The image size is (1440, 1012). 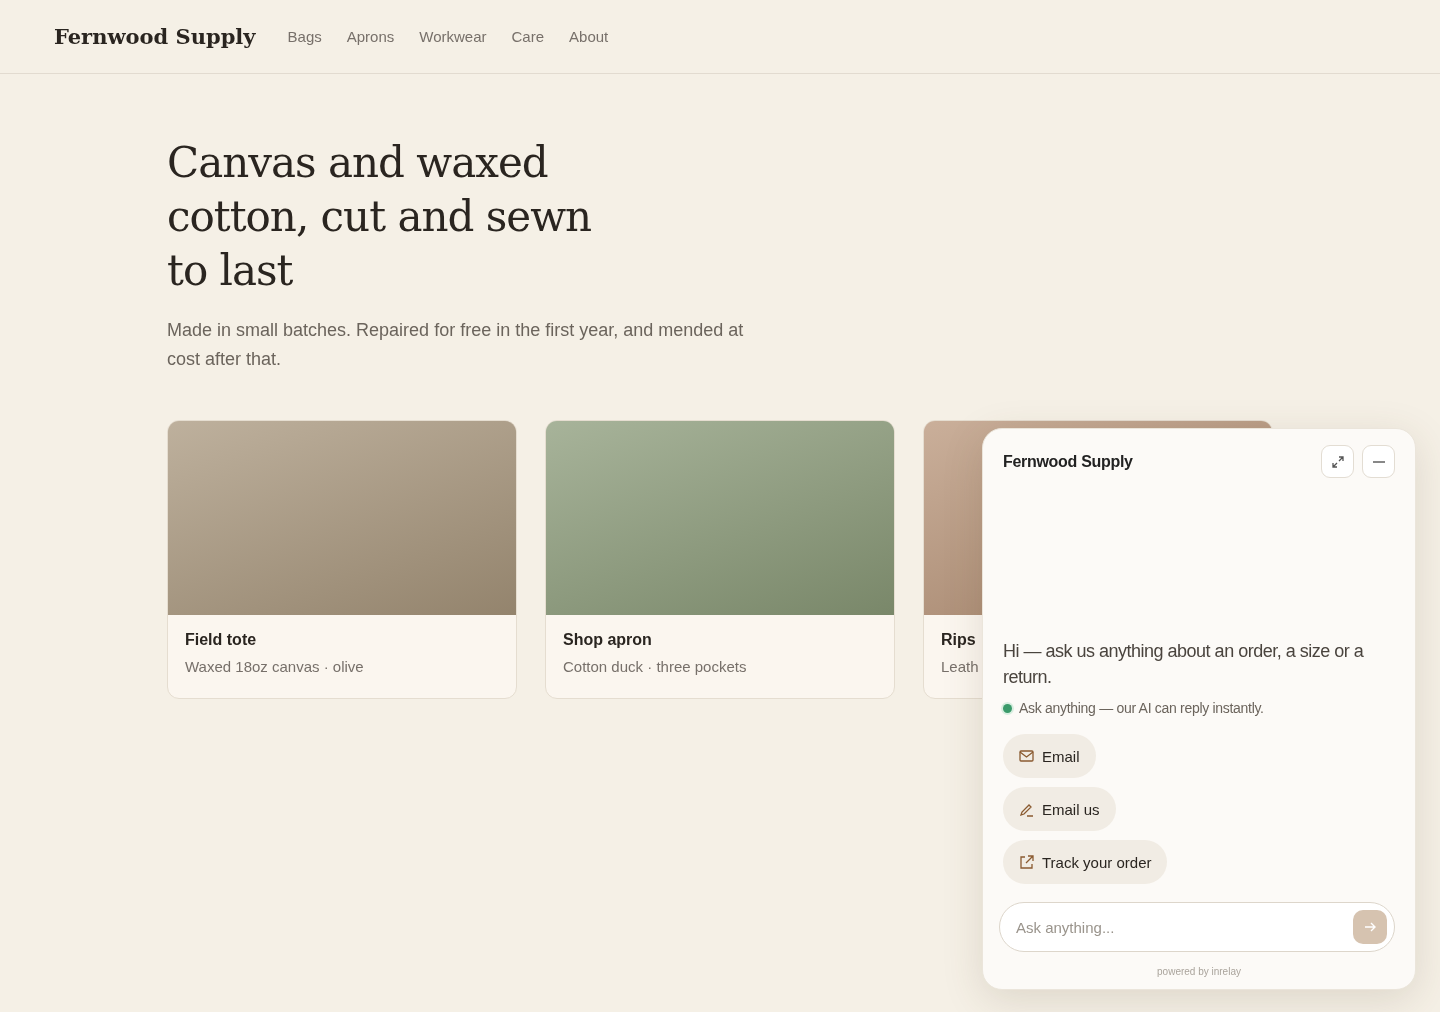 What do you see at coordinates (1026, 862) in the screenshot?
I see `external-link-icon` at bounding box center [1026, 862].